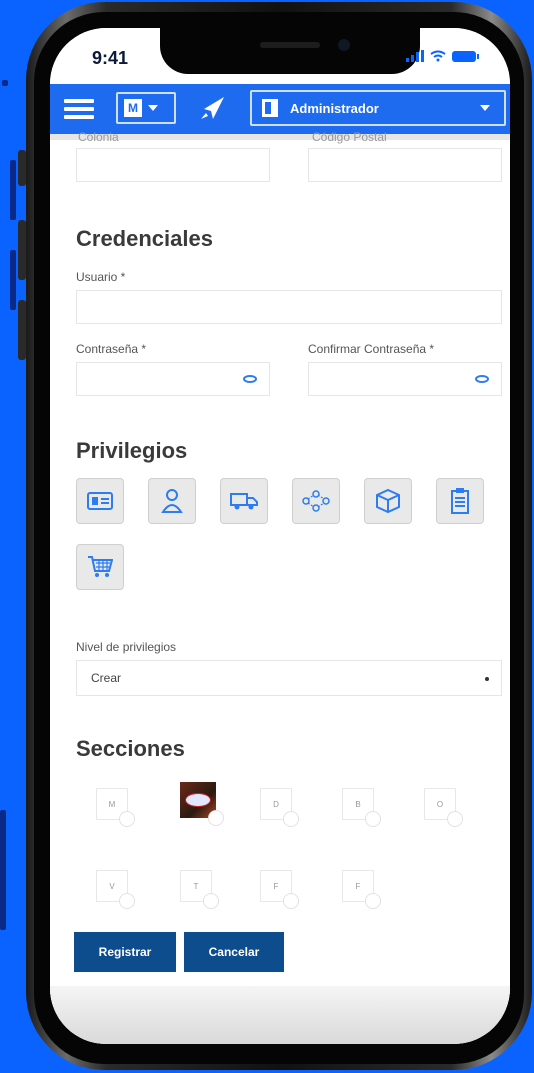 This screenshot has width=534, height=1073. I want to click on privilege-cart-button, so click(100, 567).